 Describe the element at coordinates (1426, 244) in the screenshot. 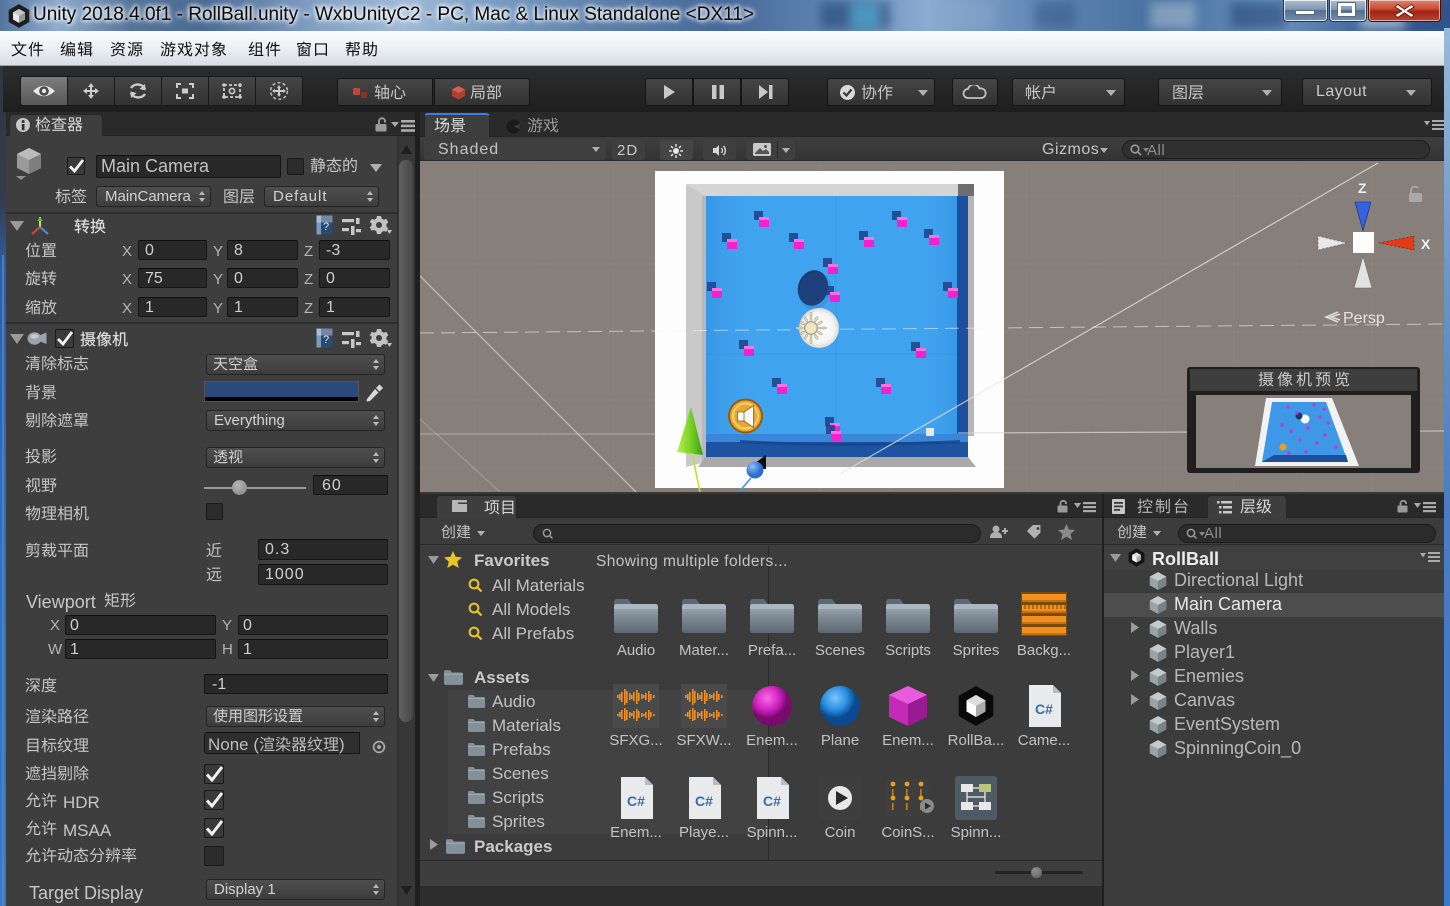

I see `svg-text: X` at that location.